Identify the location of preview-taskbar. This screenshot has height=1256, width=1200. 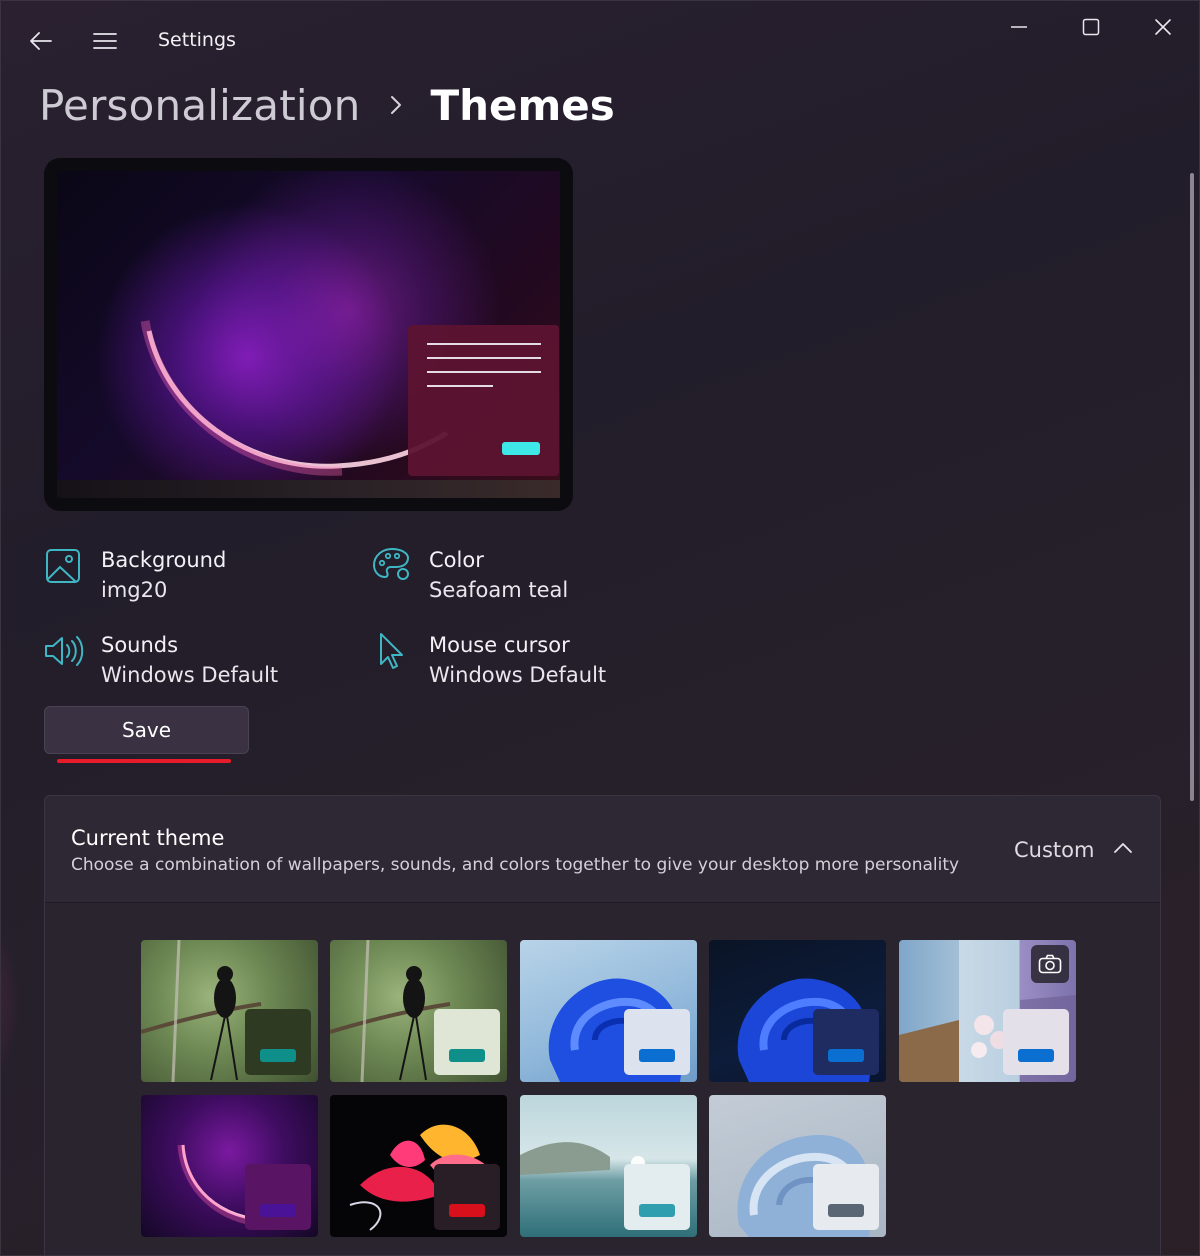
(308, 489).